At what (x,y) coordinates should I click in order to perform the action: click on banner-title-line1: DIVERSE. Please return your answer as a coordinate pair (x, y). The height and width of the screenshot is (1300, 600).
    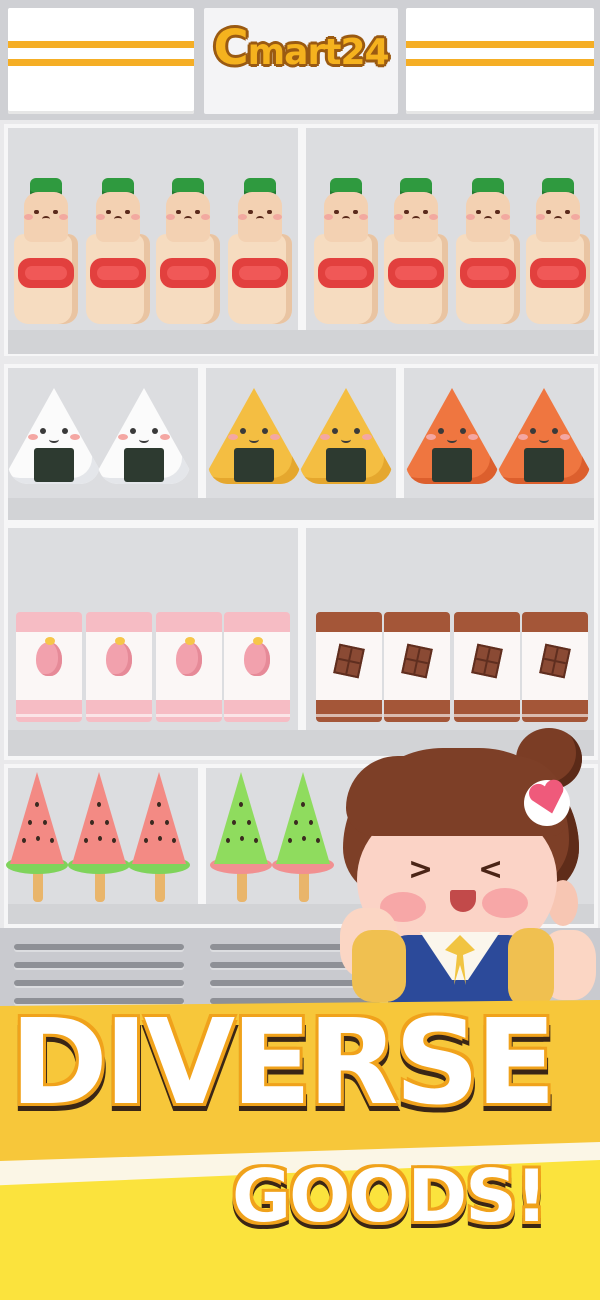
    Looking at the image, I should click on (283, 1062).